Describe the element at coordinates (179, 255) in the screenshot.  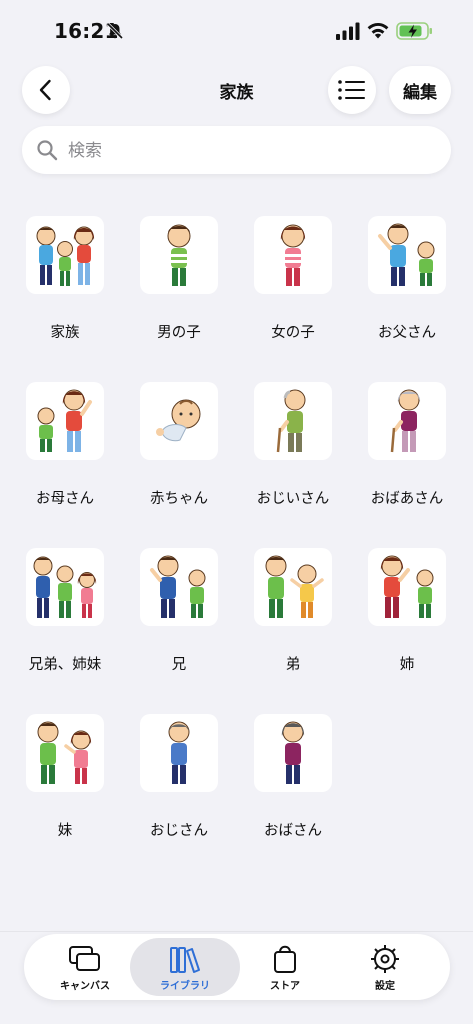
I see `boy-illustration` at that location.